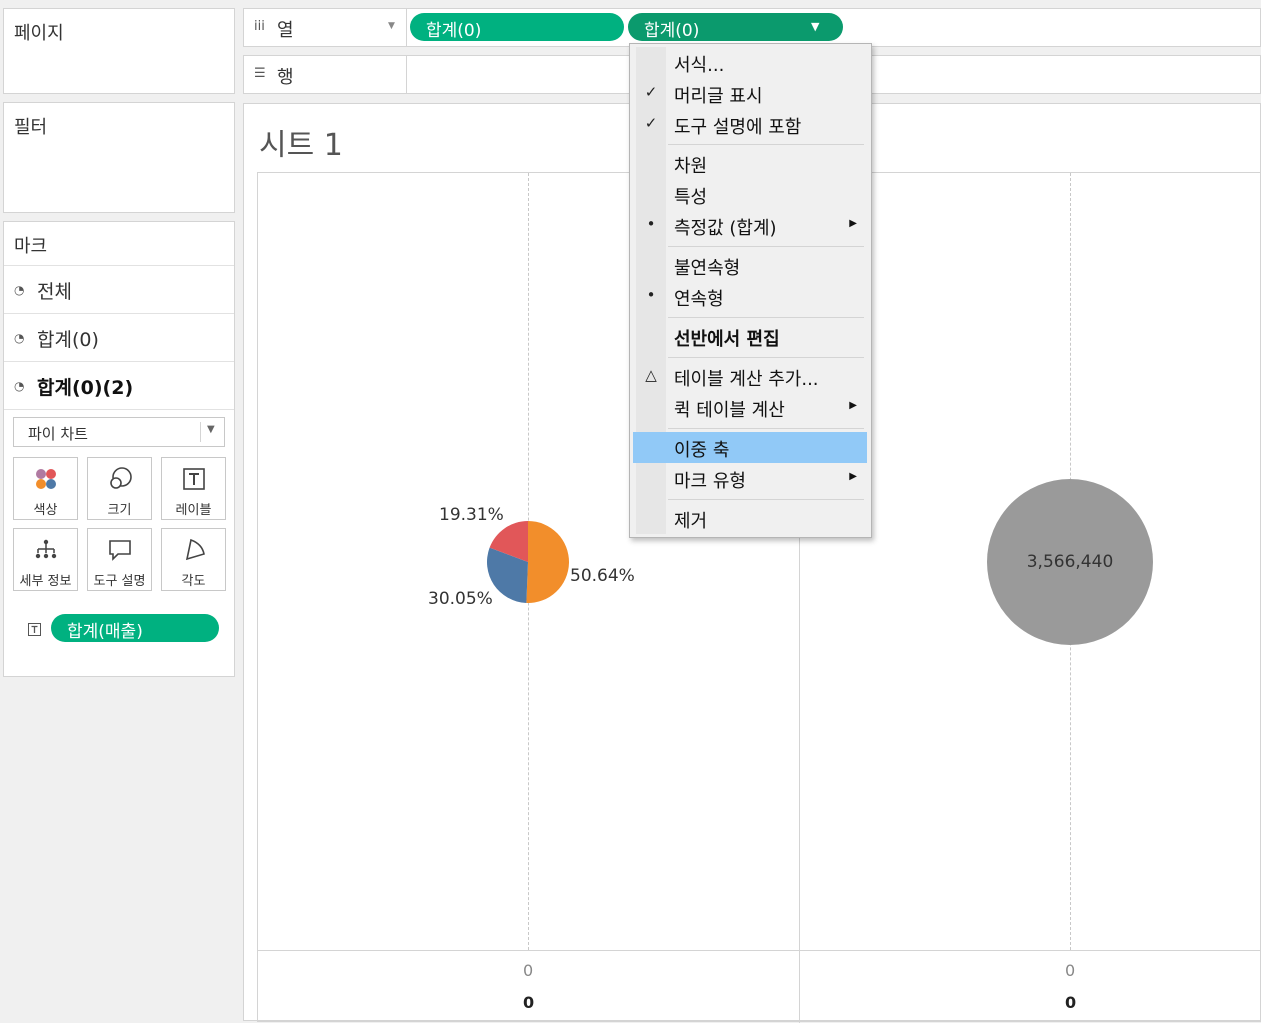  What do you see at coordinates (45, 581) in the screenshot?
I see `detail-card-label: 세부 정보` at bounding box center [45, 581].